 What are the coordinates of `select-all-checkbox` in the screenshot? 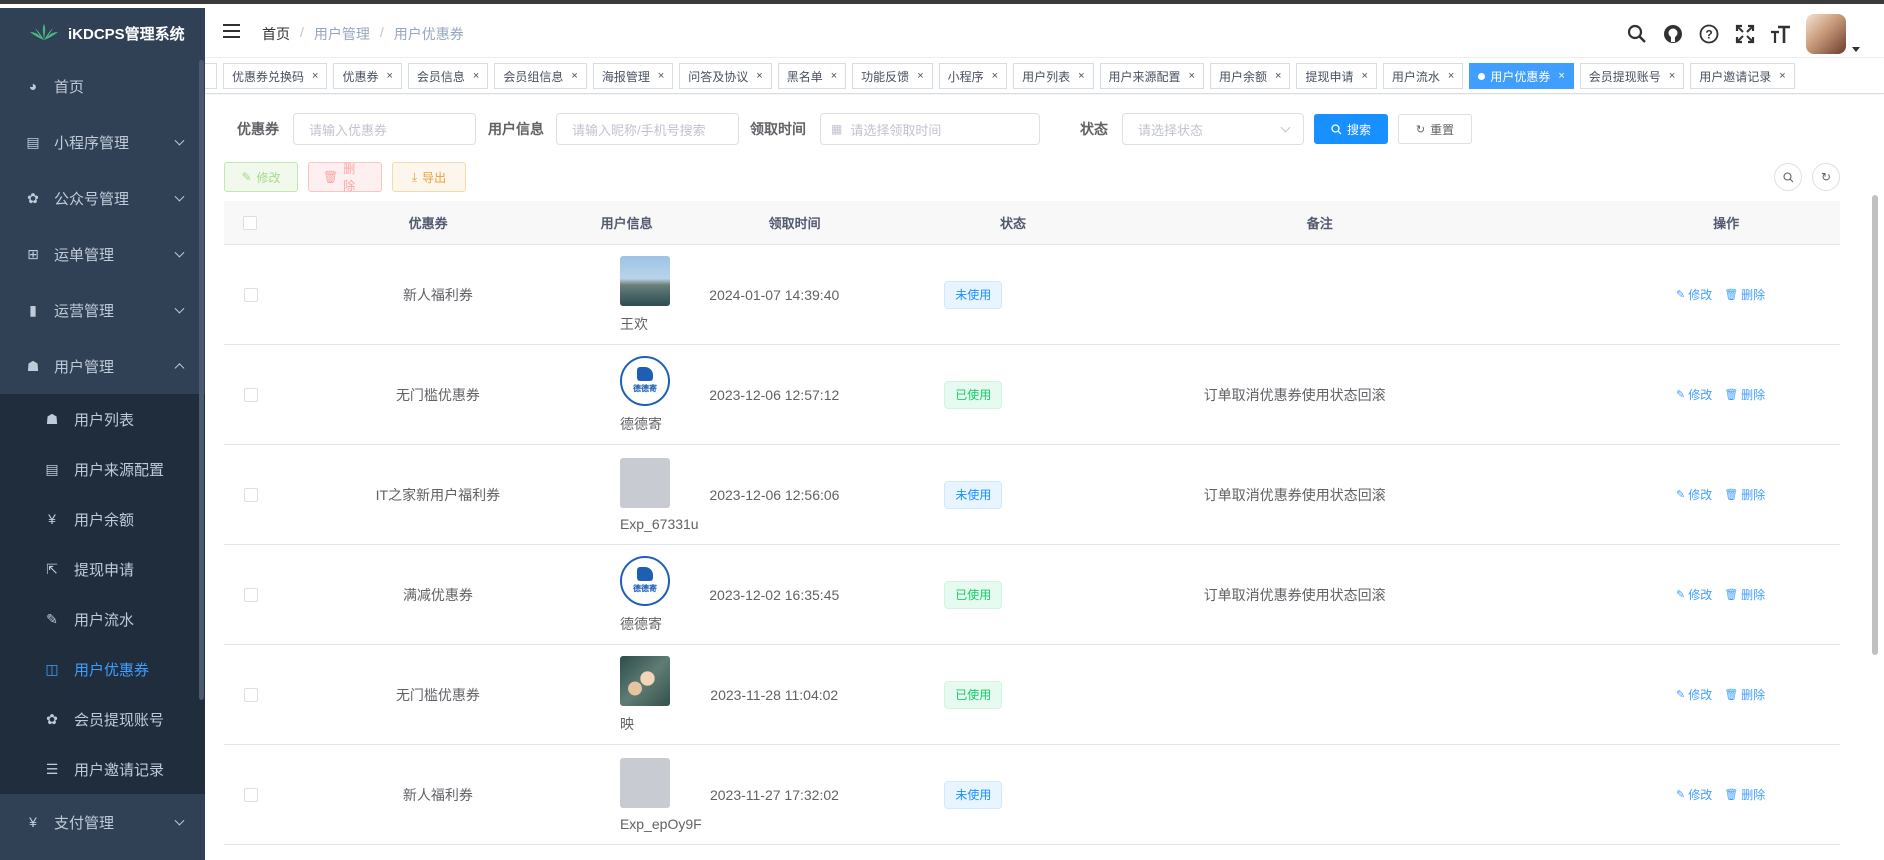 It's located at (249, 222).